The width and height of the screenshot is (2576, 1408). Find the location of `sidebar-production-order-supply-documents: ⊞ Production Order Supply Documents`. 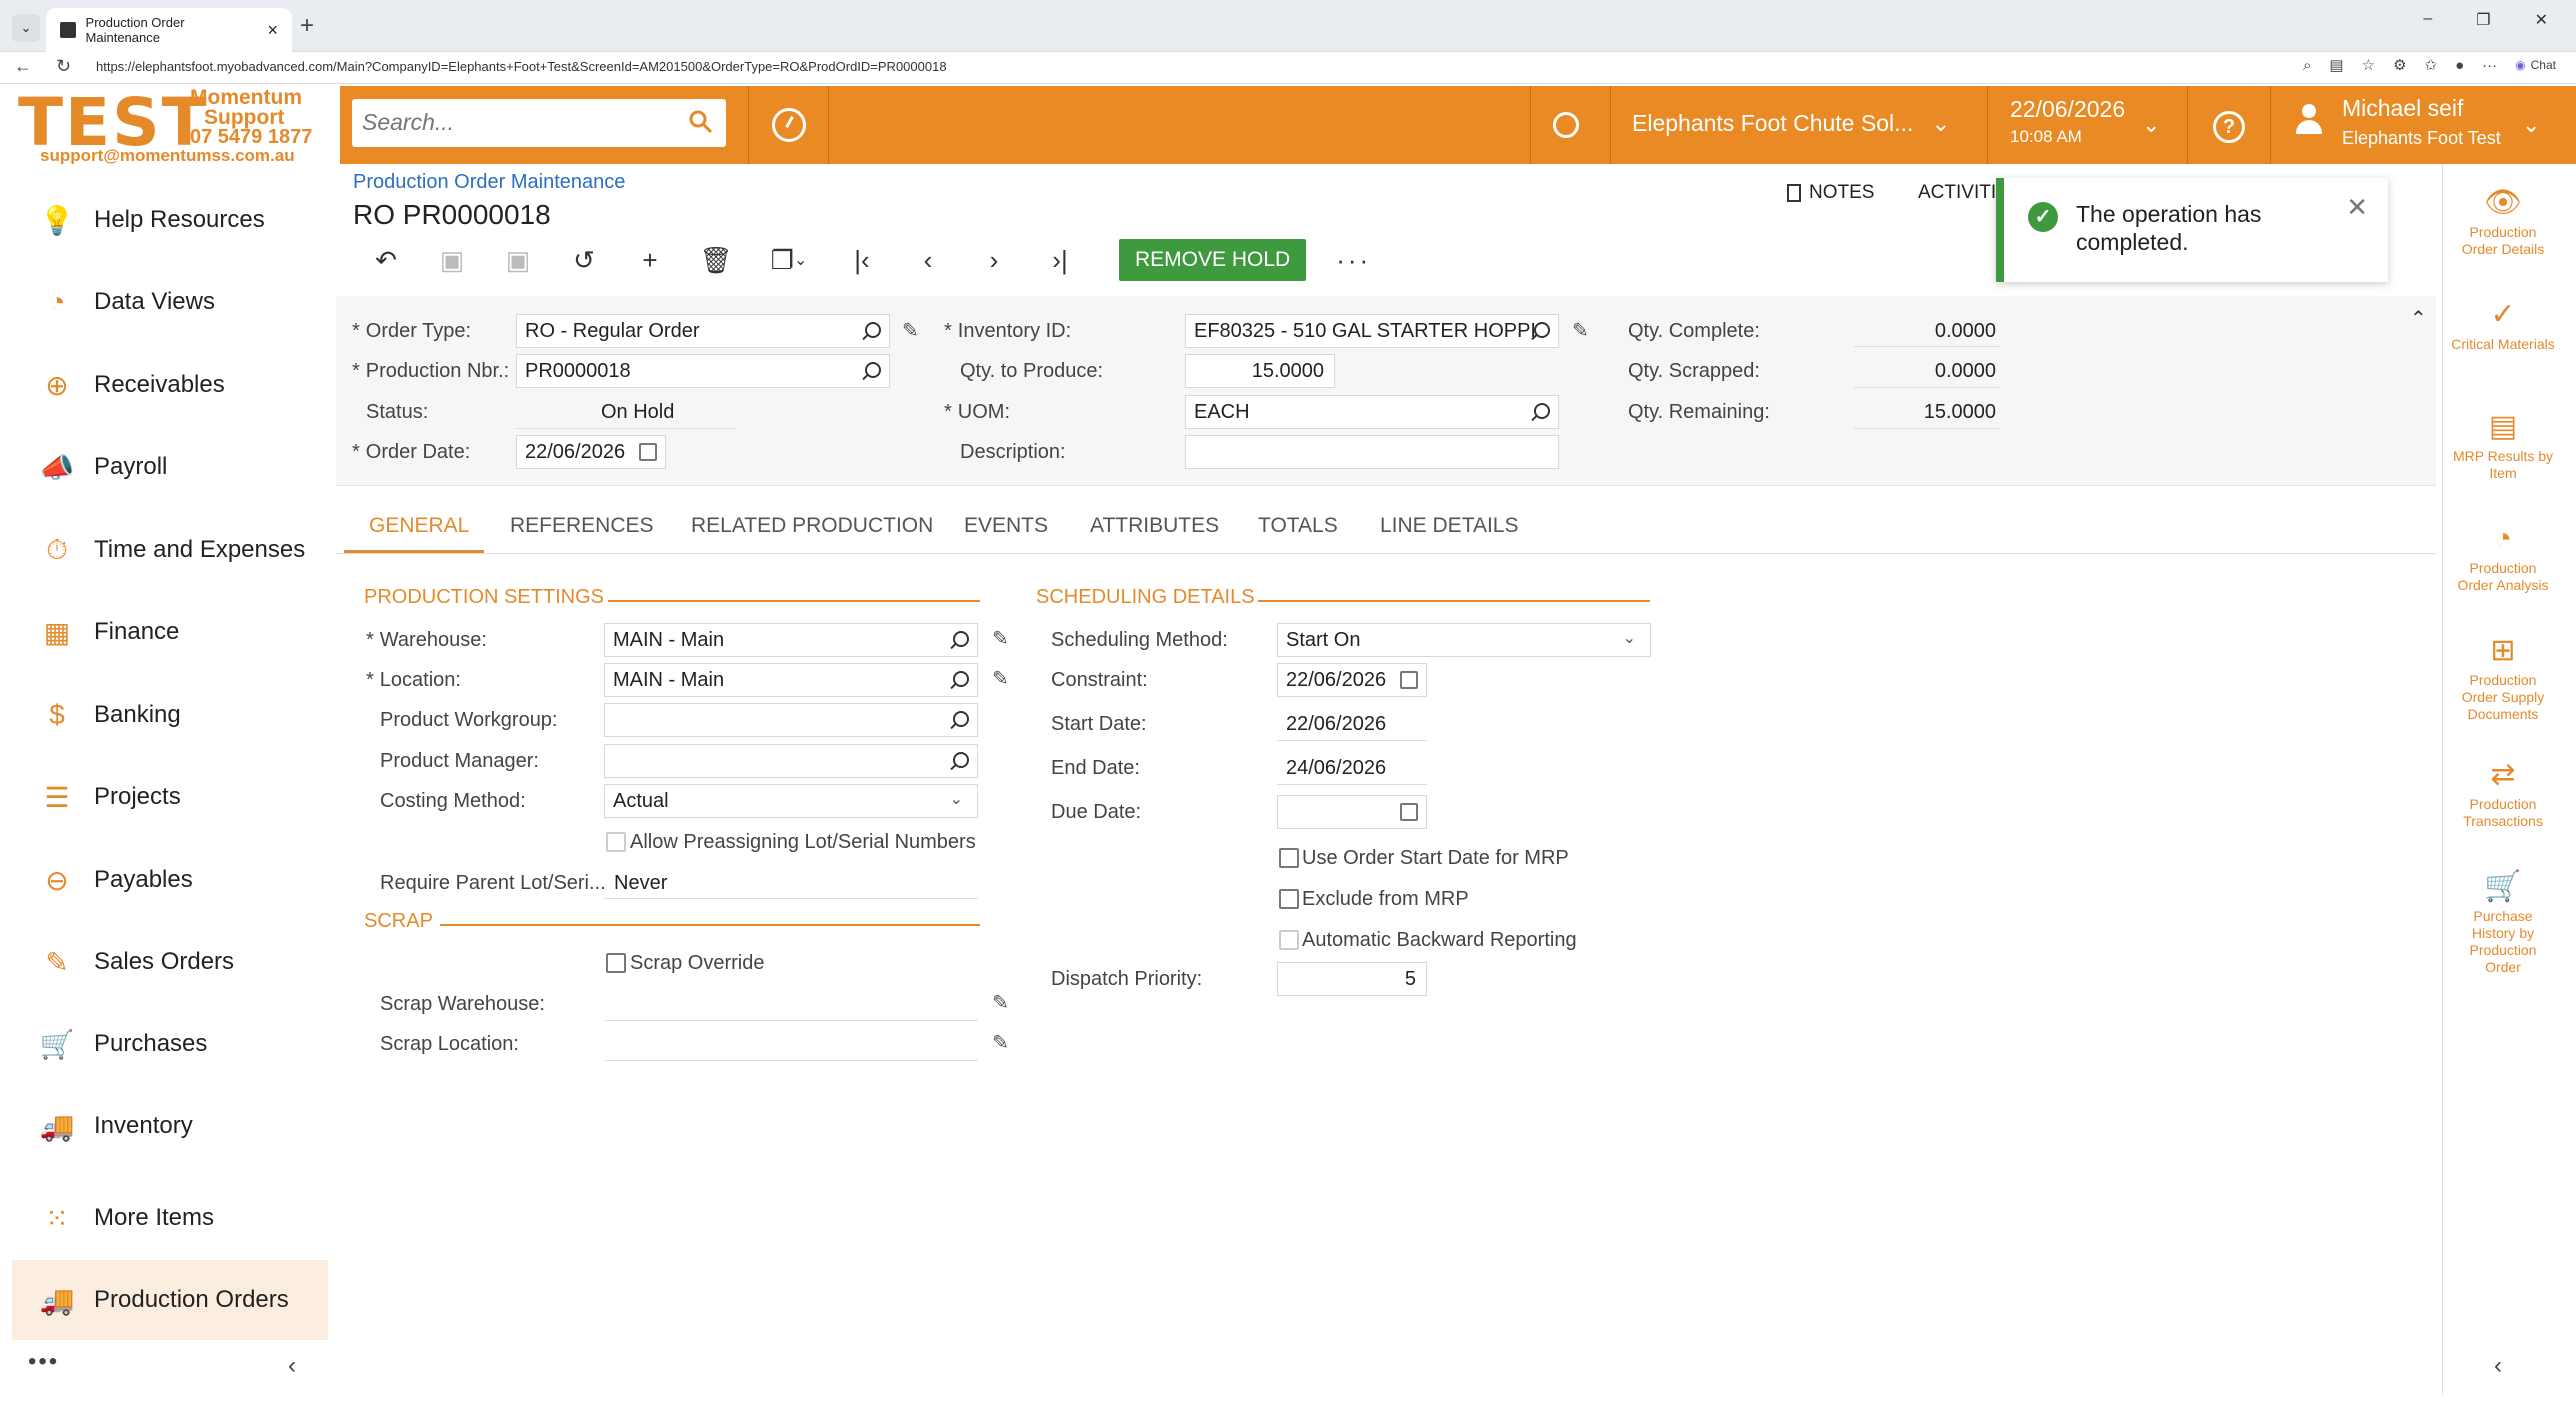

sidebar-production-order-supply-documents: ⊞ Production Order Supply Documents is located at coordinates (2503, 677).